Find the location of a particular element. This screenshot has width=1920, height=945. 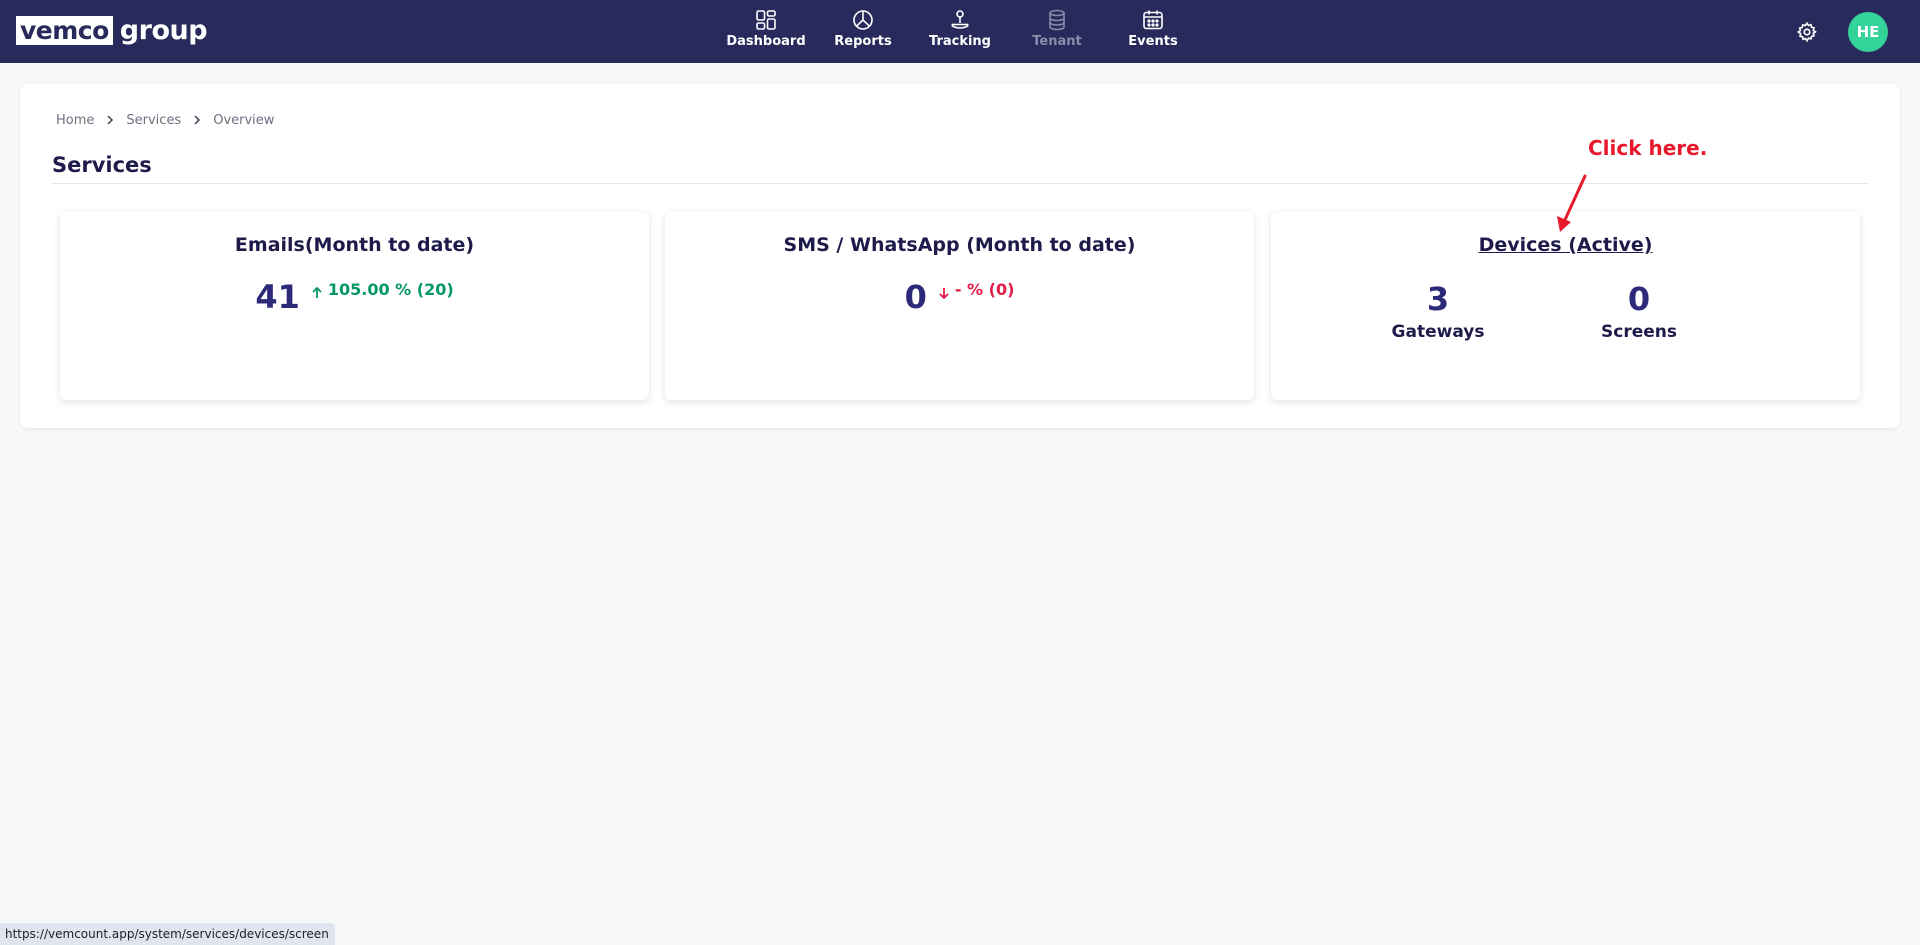

devices-card: Devices (Active) 3 Gateways 0 Screens is located at coordinates (1565, 306).